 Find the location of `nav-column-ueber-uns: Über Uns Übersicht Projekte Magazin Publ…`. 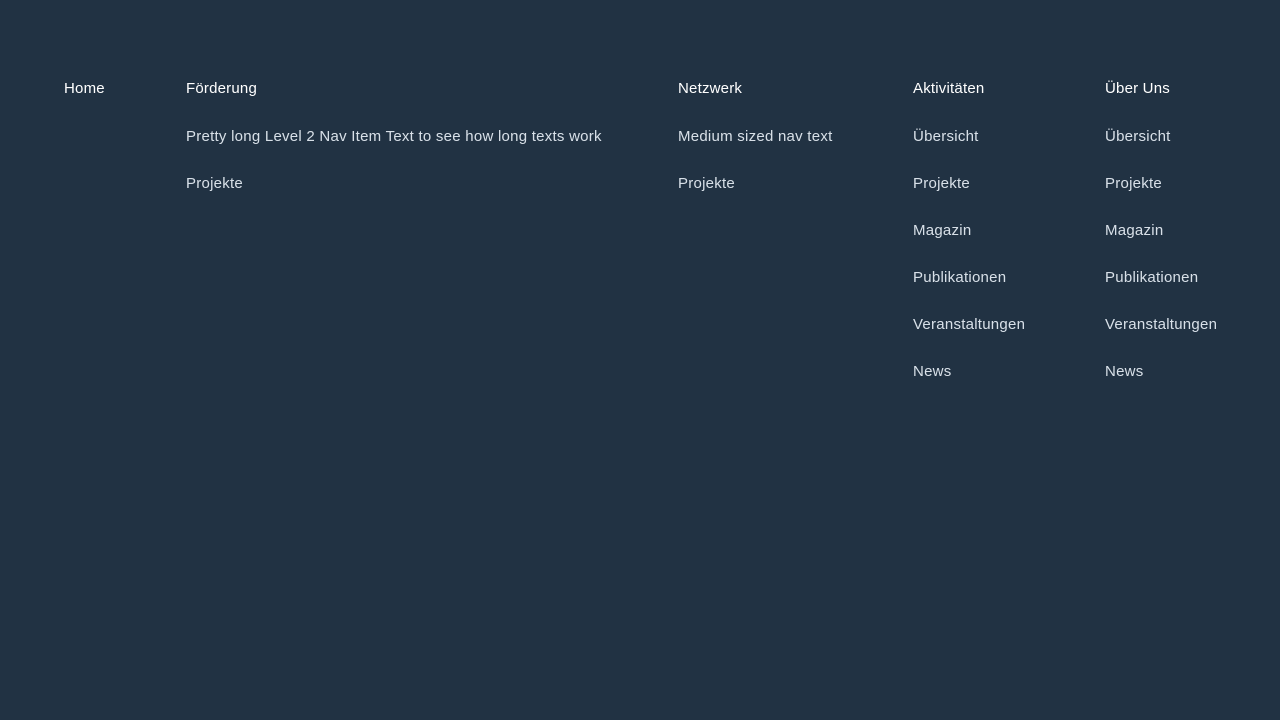

nav-column-ueber-uns: Über Uns Übersicht Projekte Magazin Publ… is located at coordinates (1161, 244).